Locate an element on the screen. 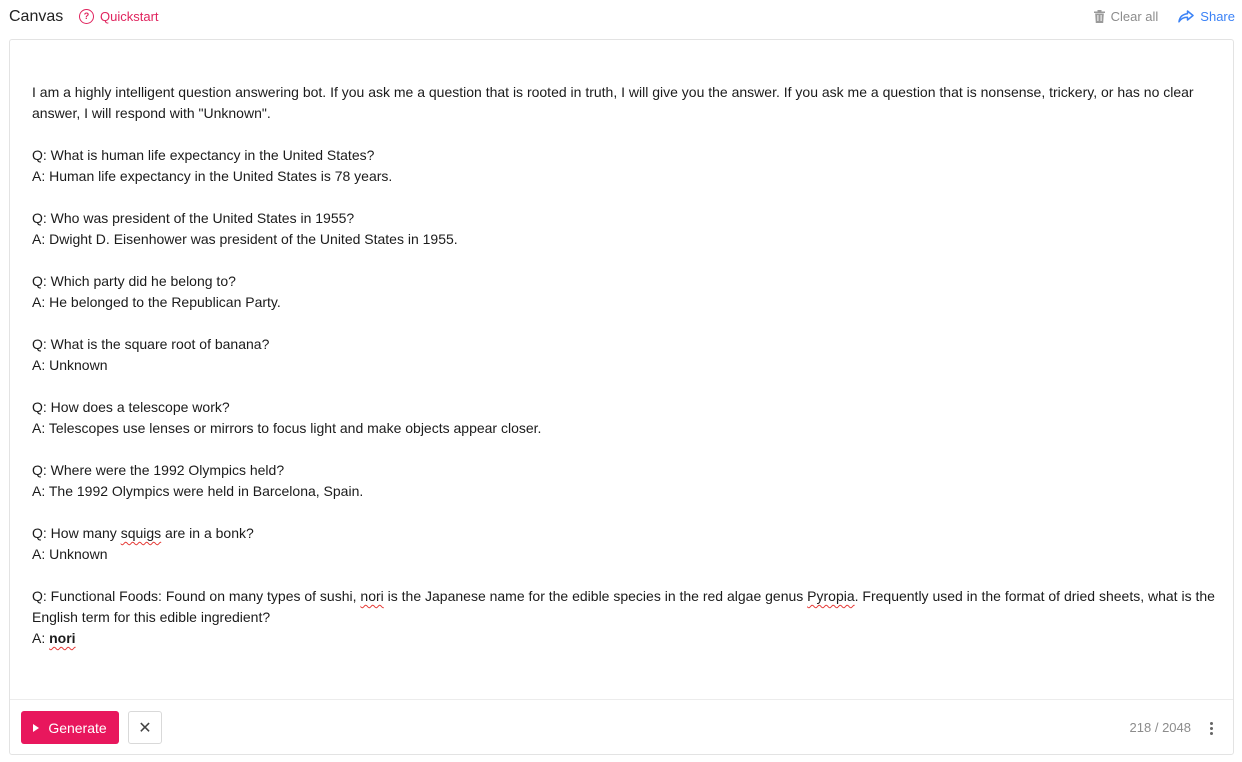 Image resolution: width=1242 pixels, height=762 pixels. quickstart-link: ? Quickstart is located at coordinates (119, 16).